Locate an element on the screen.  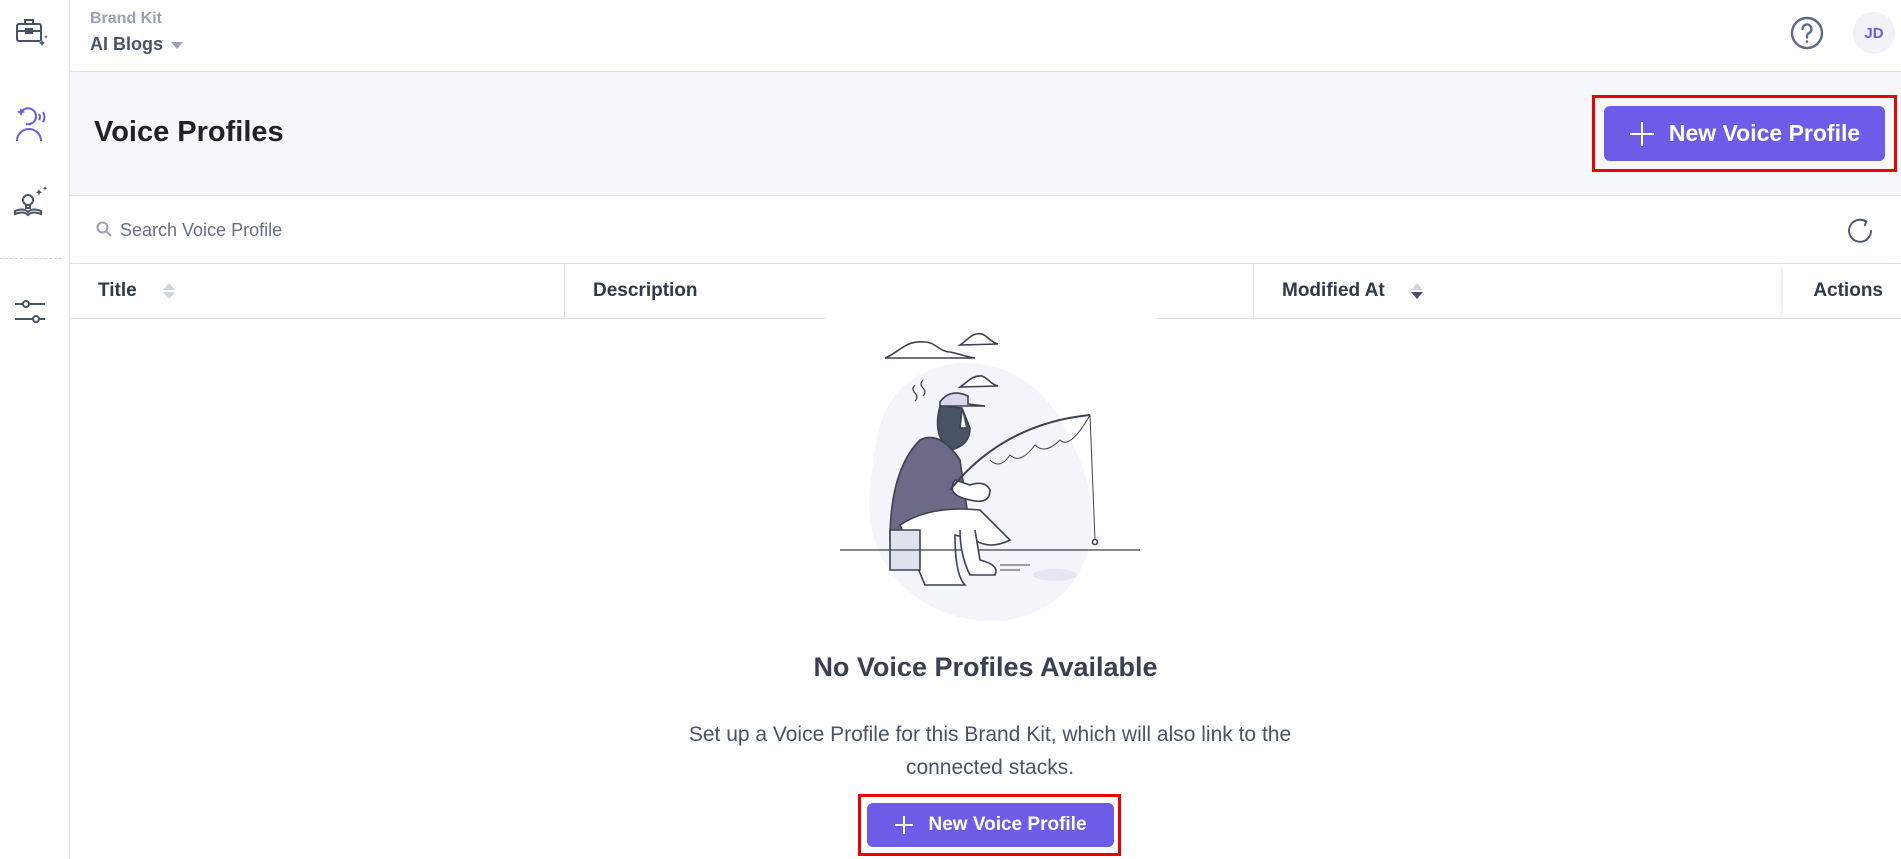
empty-state-title: No Voice Profiles Available is located at coordinates (985, 667).